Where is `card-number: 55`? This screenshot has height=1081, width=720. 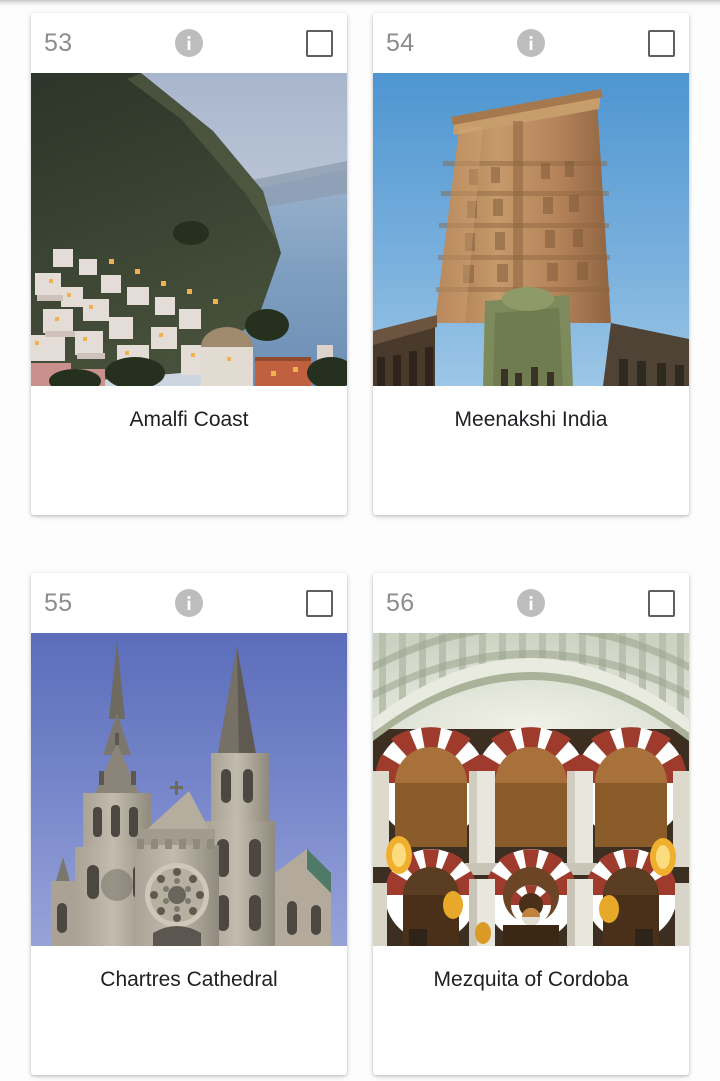 card-number: 55 is located at coordinates (58, 602).